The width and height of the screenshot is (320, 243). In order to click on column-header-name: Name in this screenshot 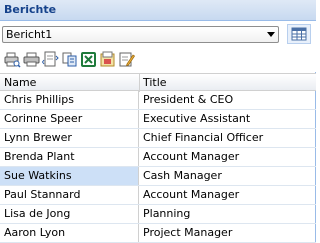, I will do `click(20, 82)`.